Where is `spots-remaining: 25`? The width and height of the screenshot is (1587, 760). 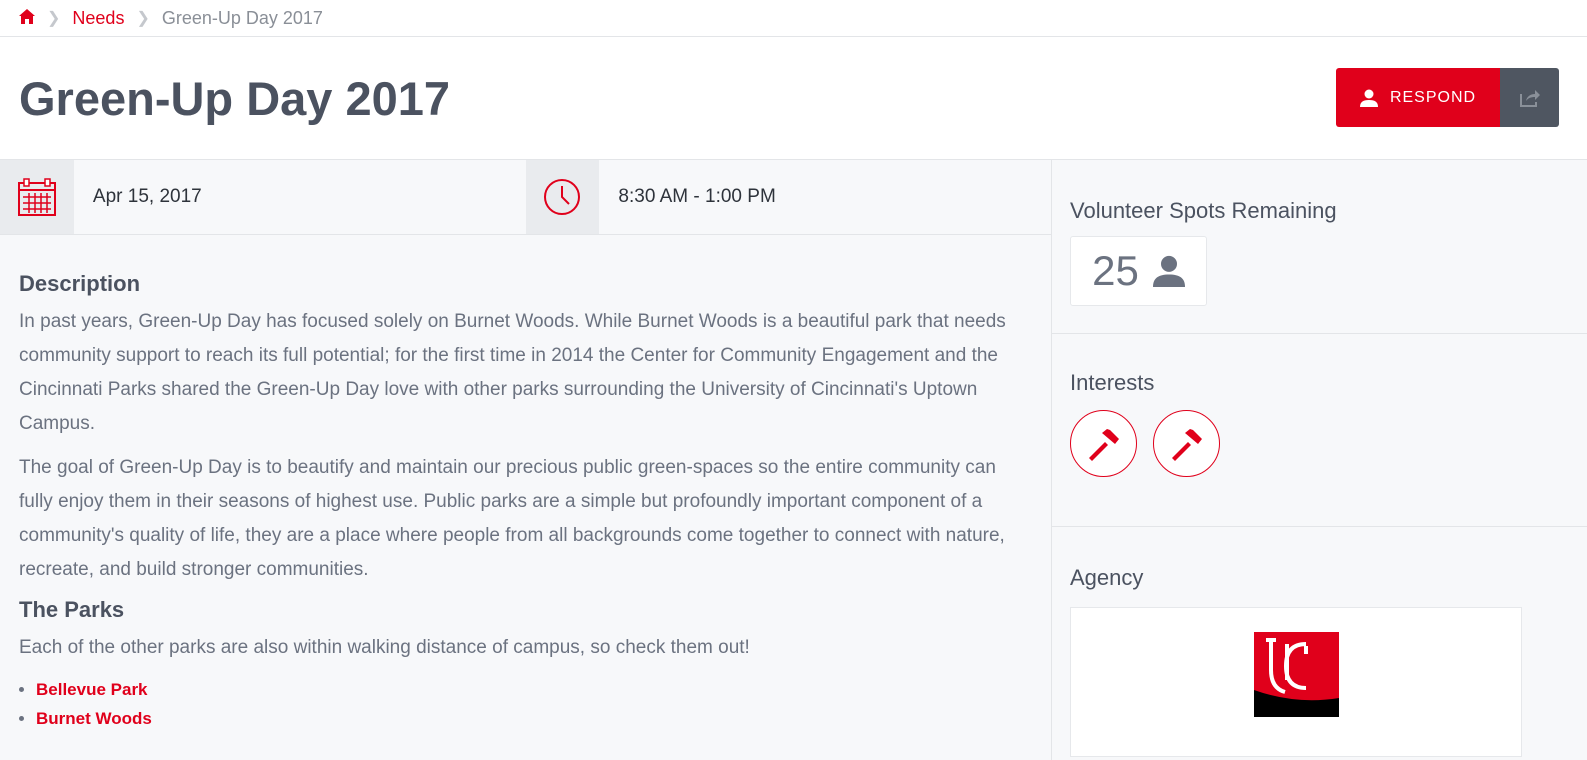 spots-remaining: 25 is located at coordinates (1138, 271).